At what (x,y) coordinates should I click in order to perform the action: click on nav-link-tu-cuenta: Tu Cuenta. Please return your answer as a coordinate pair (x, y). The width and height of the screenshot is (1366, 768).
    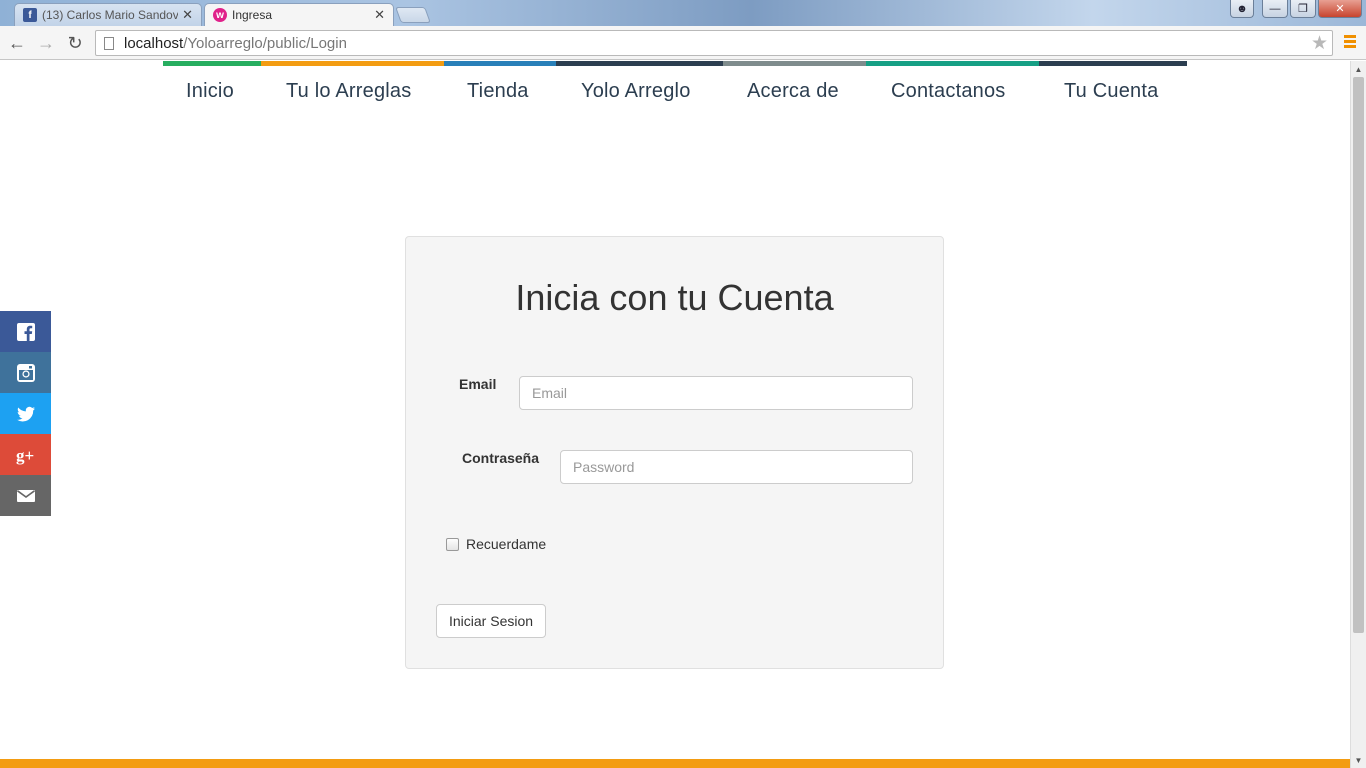
    Looking at the image, I should click on (1111, 91).